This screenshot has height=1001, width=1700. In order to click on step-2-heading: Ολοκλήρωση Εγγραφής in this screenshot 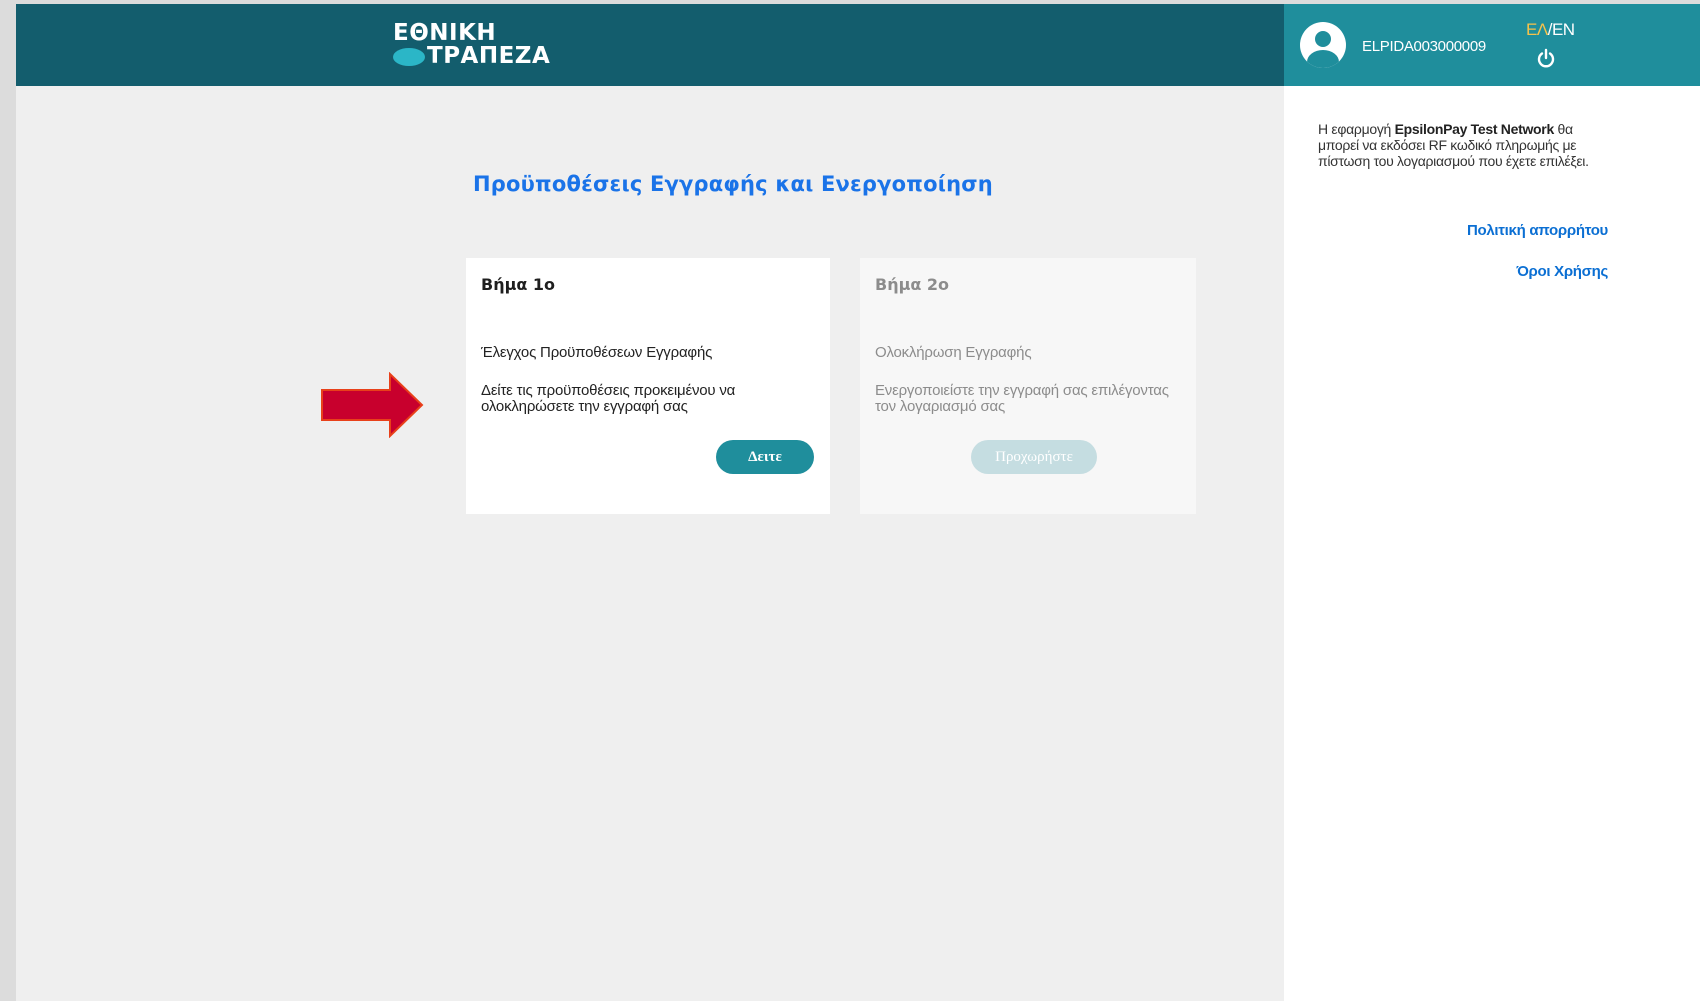, I will do `click(953, 352)`.